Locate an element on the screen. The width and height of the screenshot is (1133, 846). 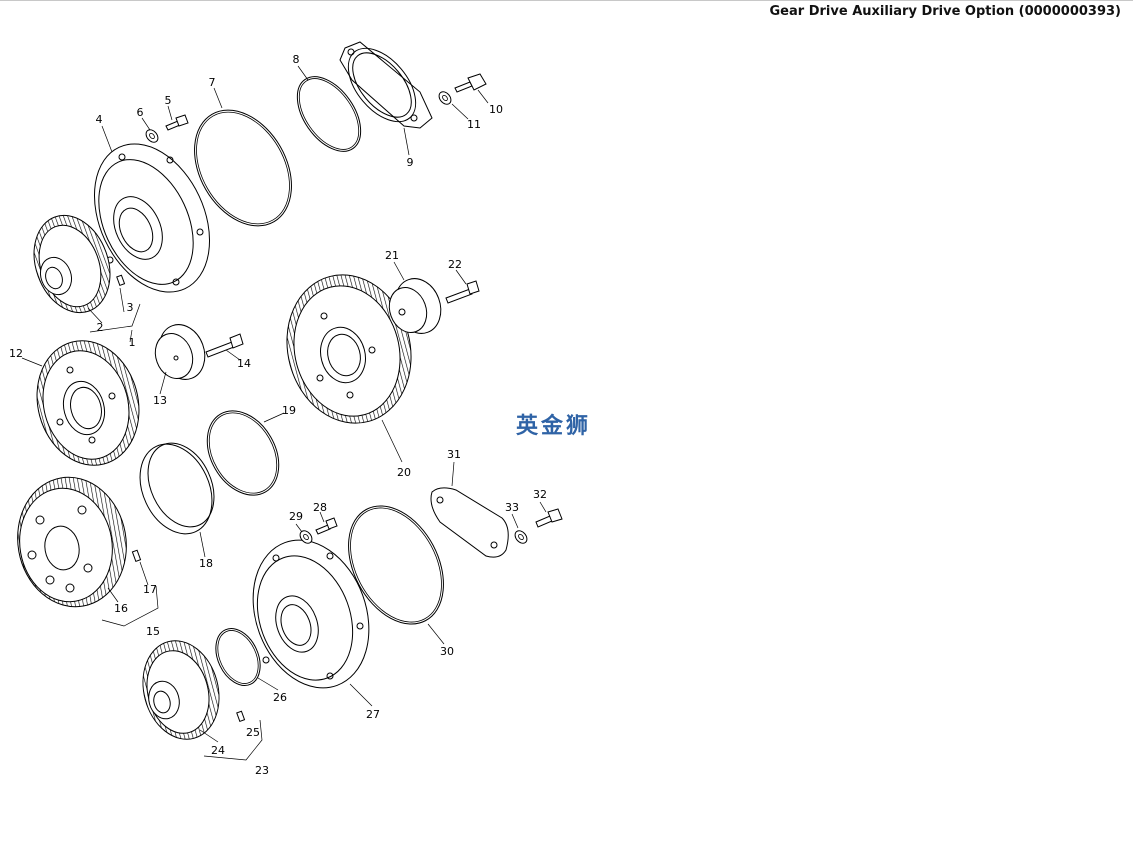
callout-11: 11 is located at coordinates (474, 124).